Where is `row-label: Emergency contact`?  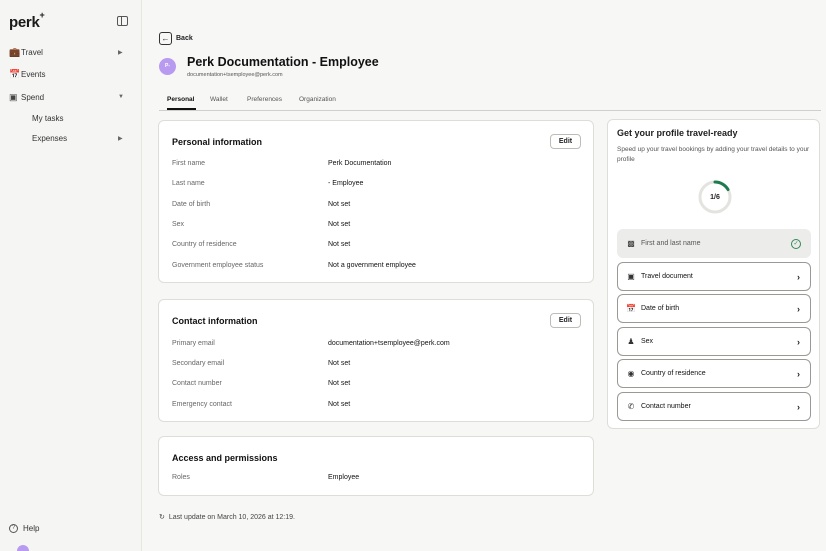 row-label: Emergency contact is located at coordinates (202, 404).